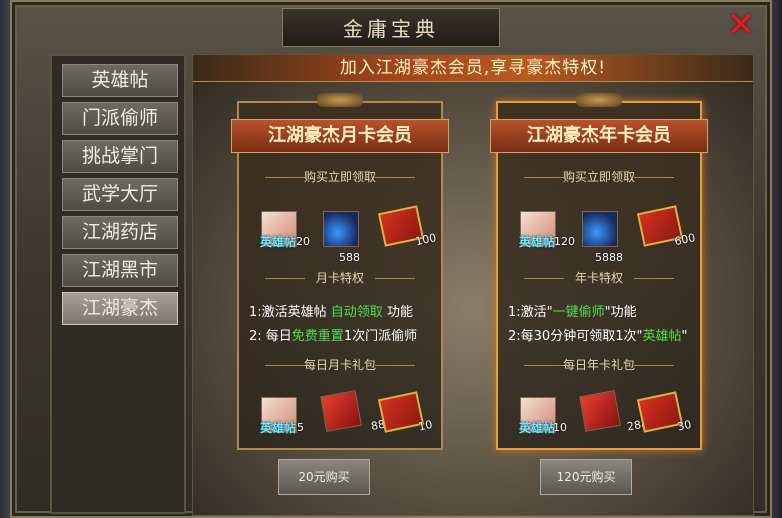 This screenshot has width=782, height=518. I want to click on perk-text: 1:激活英雄帖, so click(290, 312).